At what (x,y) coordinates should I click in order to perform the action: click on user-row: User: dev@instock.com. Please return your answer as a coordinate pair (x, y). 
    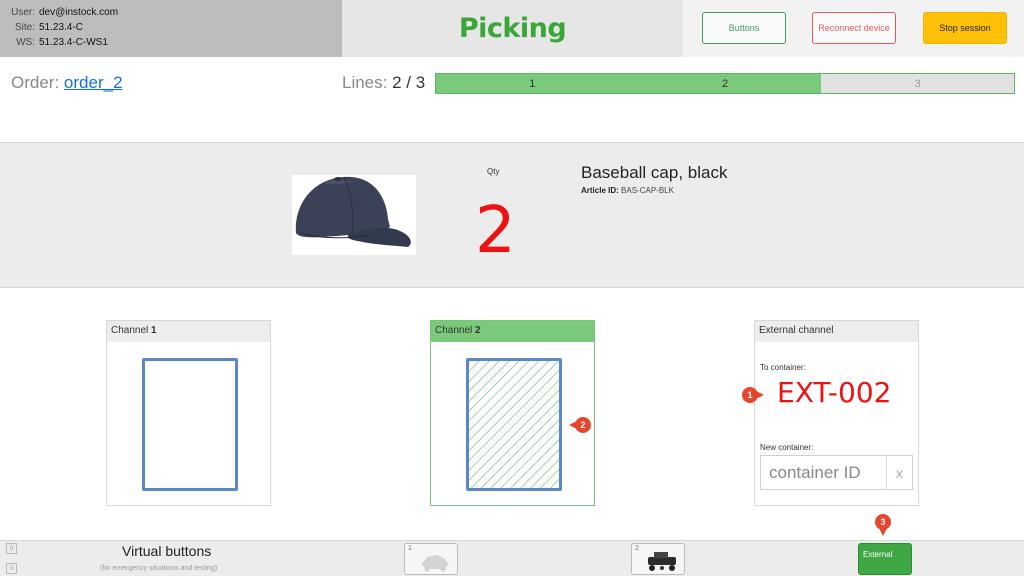
    Looking at the image, I should click on (171, 12).